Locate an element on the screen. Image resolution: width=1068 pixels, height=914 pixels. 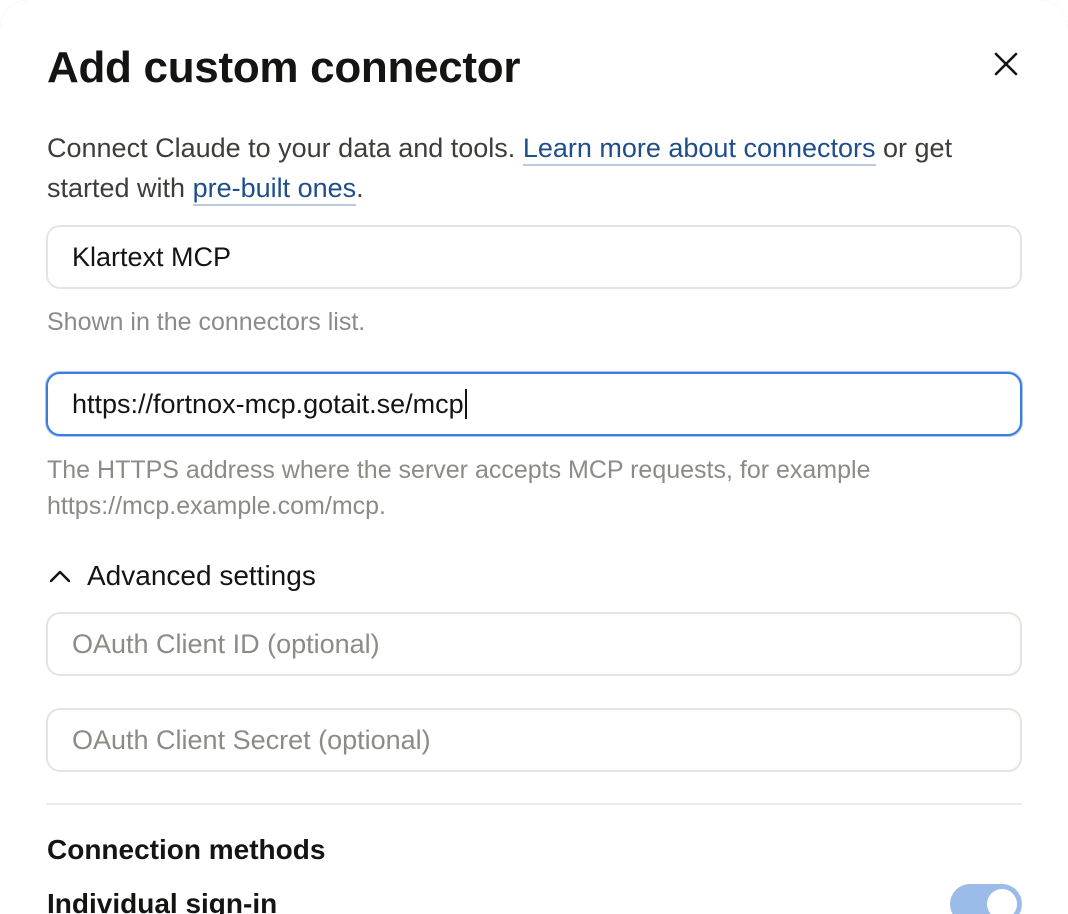
connection-methods-heading: Connection methods is located at coordinates (186, 849).